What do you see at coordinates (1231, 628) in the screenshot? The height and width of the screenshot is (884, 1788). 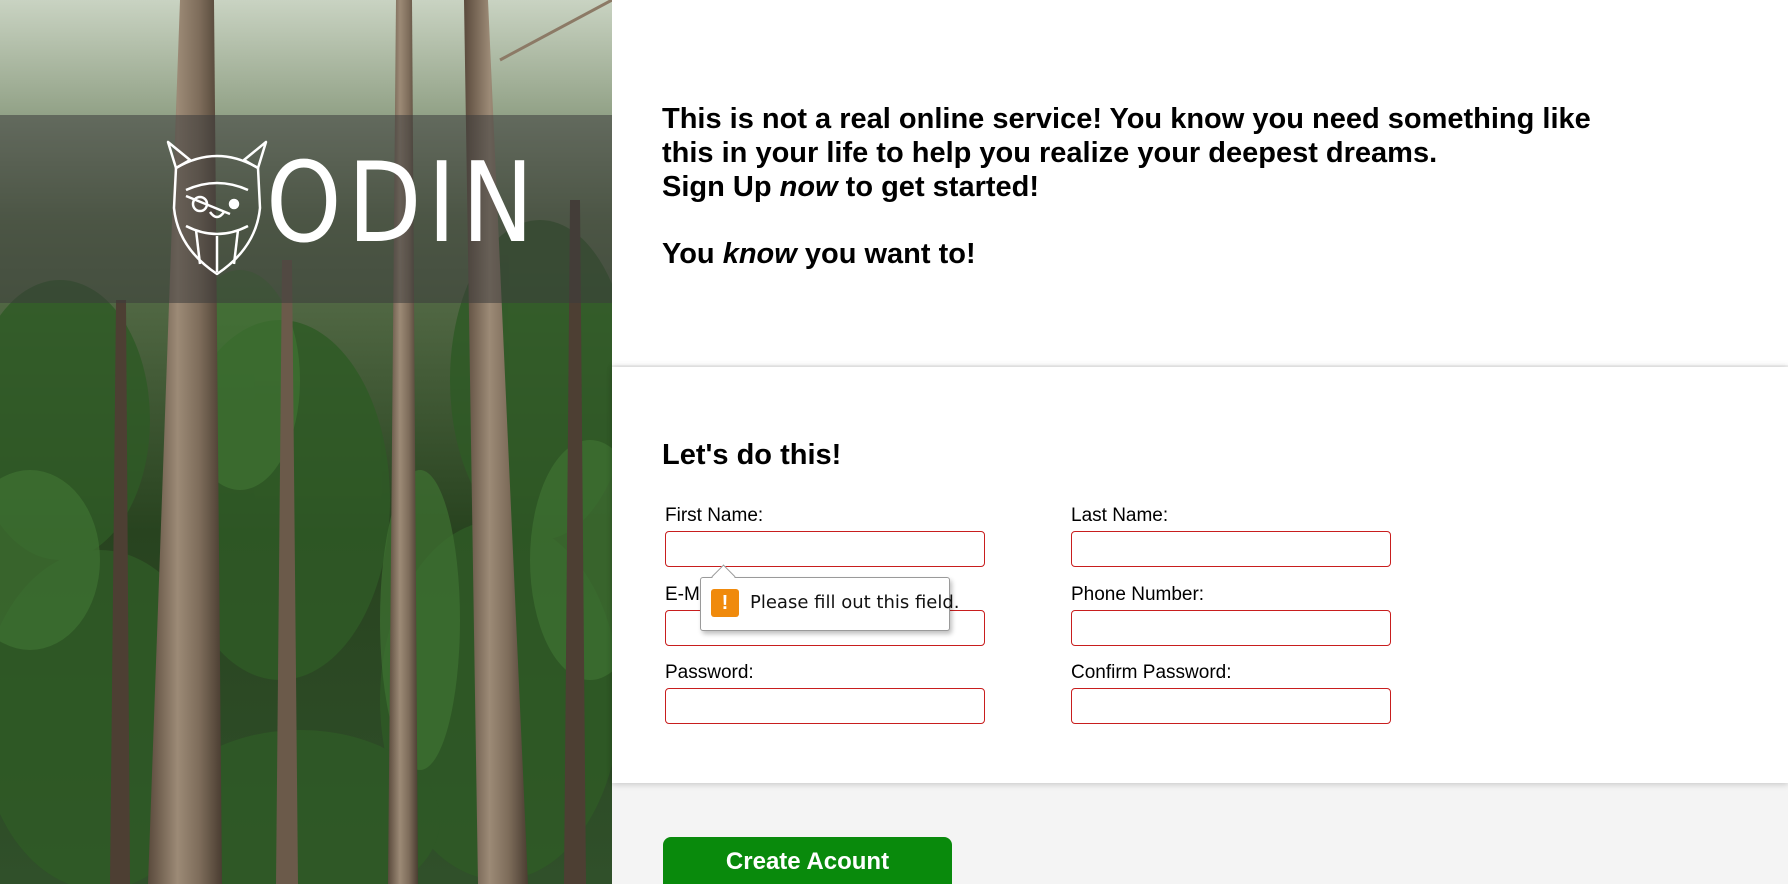 I see `phone-input` at bounding box center [1231, 628].